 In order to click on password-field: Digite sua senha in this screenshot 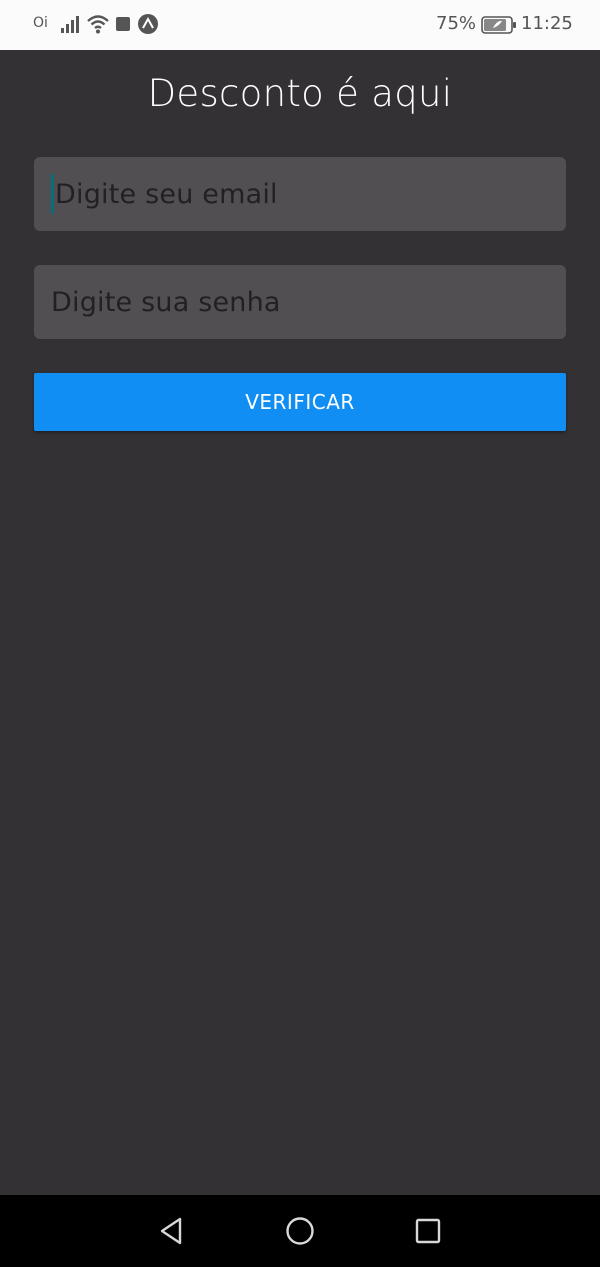, I will do `click(300, 302)`.